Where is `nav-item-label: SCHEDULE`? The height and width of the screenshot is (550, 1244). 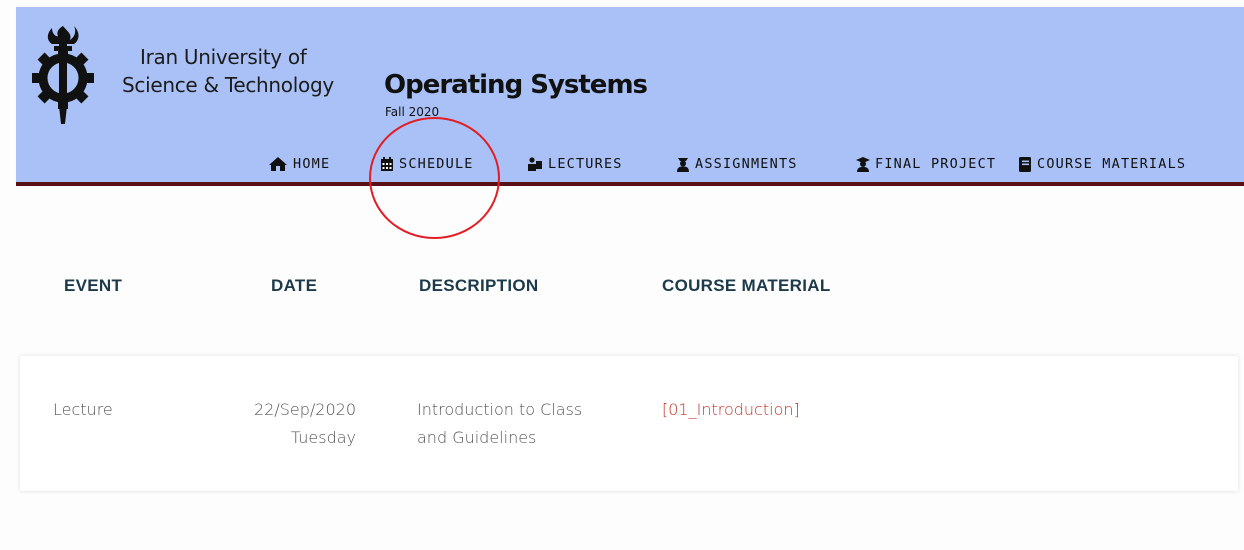 nav-item-label: SCHEDULE is located at coordinates (436, 164).